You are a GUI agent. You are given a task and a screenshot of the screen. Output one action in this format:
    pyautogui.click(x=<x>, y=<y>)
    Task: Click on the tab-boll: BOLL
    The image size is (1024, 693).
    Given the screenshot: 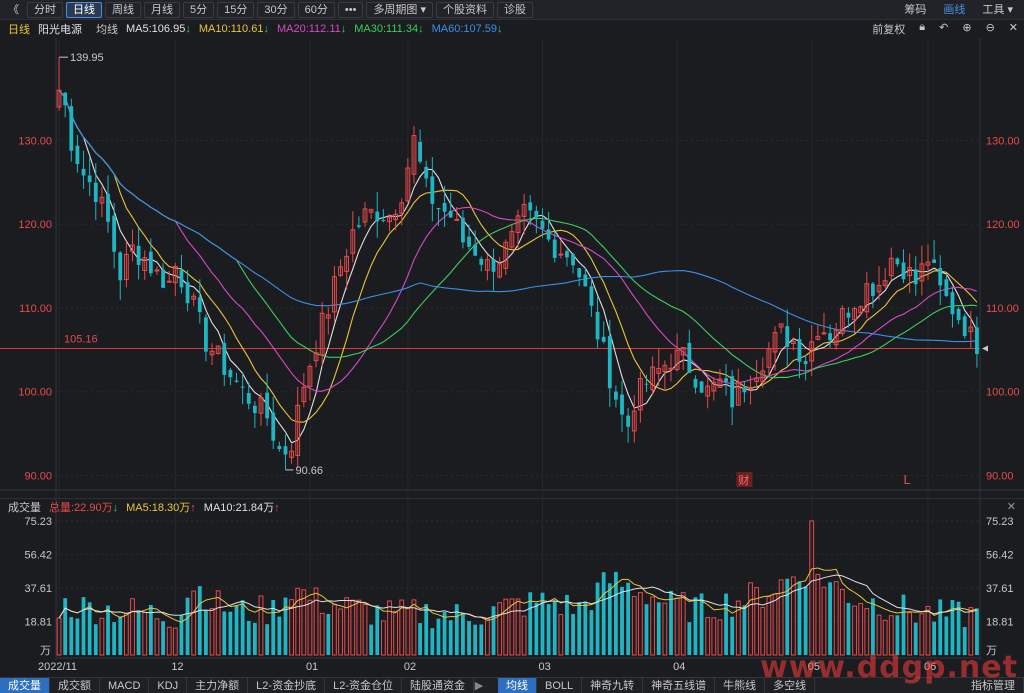 What is the action you would take?
    pyautogui.click(x=560, y=685)
    